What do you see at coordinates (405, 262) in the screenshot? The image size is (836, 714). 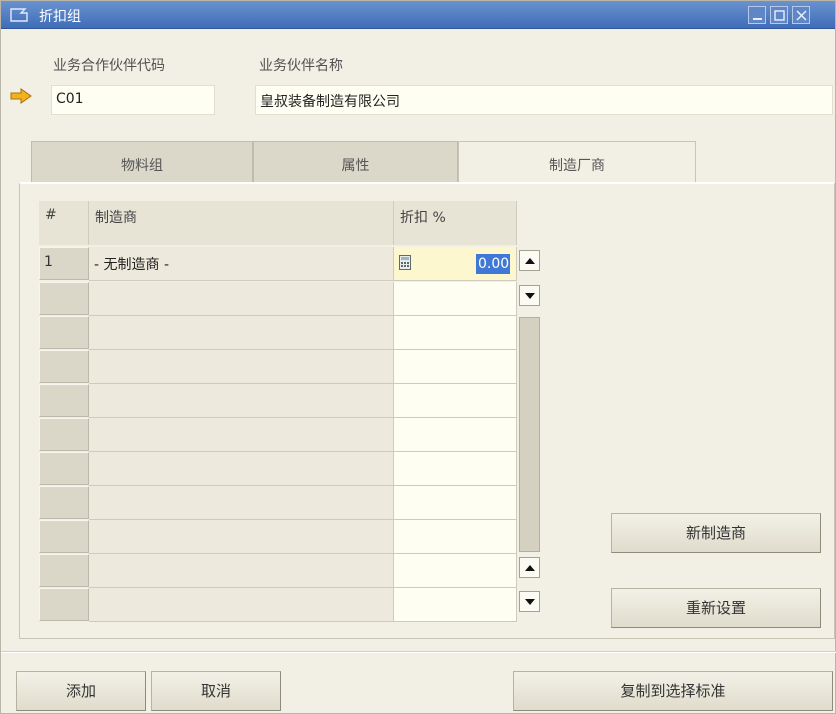 I see `calculator-icon` at bounding box center [405, 262].